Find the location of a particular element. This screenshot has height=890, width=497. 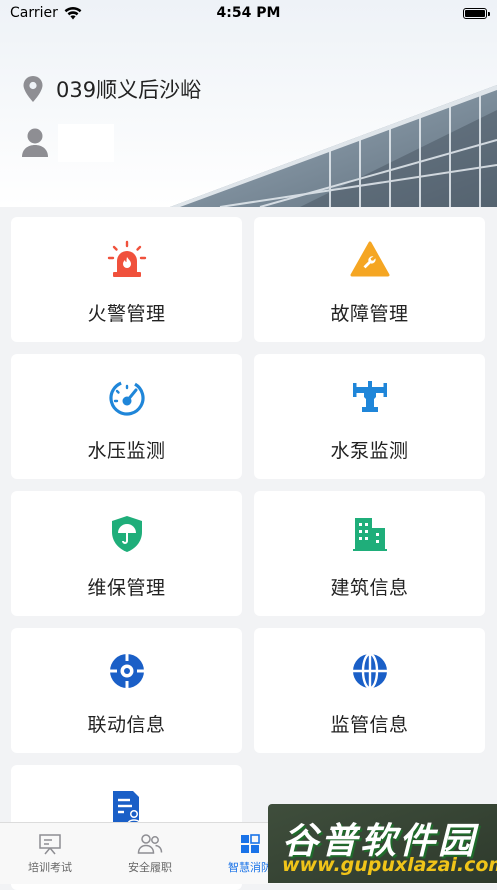

water-pump-label: 水泵监测 is located at coordinates (369, 451).